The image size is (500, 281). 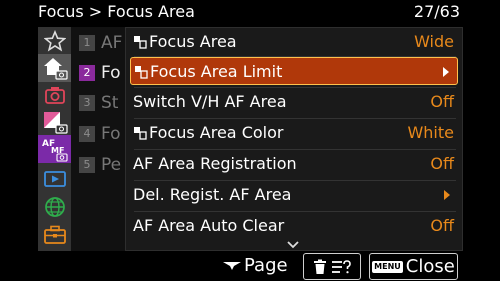 What do you see at coordinates (212, 194) in the screenshot?
I see `menu-item-label: Del. Regist. AF Area` at bounding box center [212, 194].